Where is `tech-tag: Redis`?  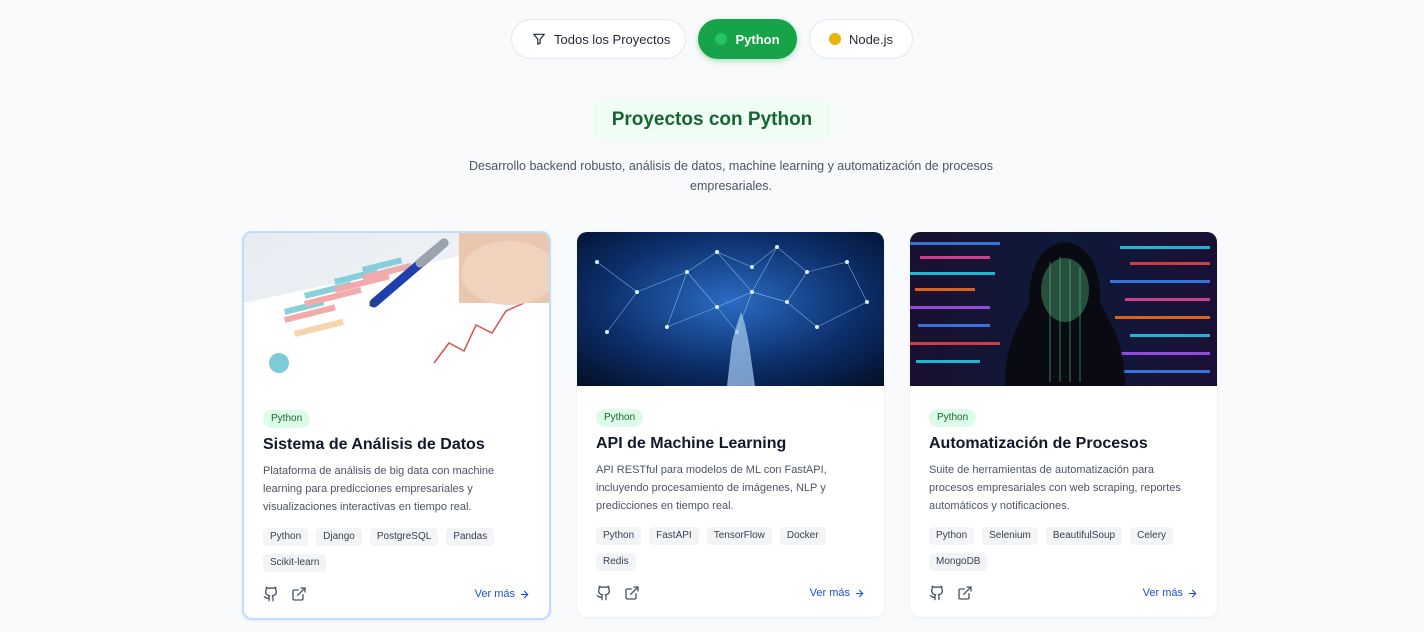
tech-tag: Redis is located at coordinates (616, 562).